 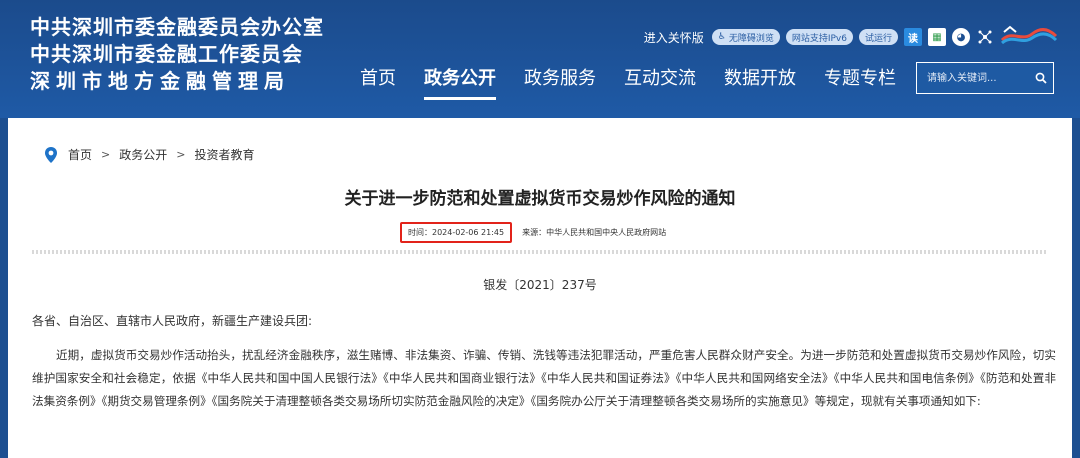 I want to click on accessibility-button: ♿ 无障碍浏览, so click(x=745, y=37).